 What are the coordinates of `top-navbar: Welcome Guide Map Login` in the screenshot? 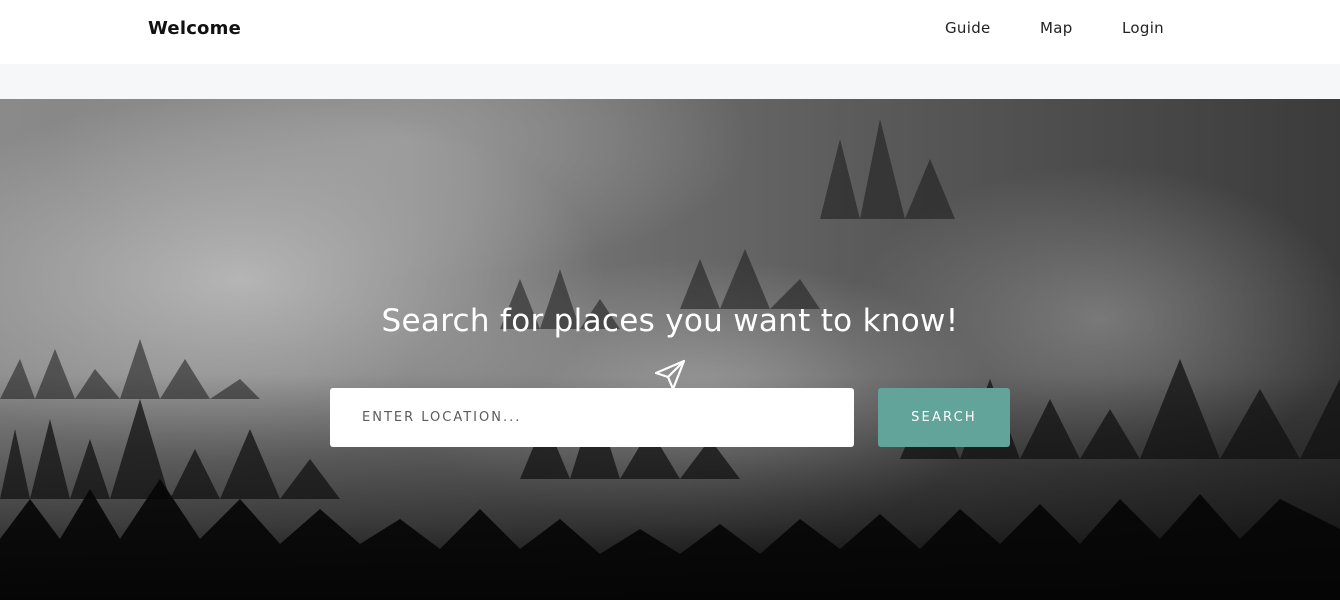 It's located at (670, 32).